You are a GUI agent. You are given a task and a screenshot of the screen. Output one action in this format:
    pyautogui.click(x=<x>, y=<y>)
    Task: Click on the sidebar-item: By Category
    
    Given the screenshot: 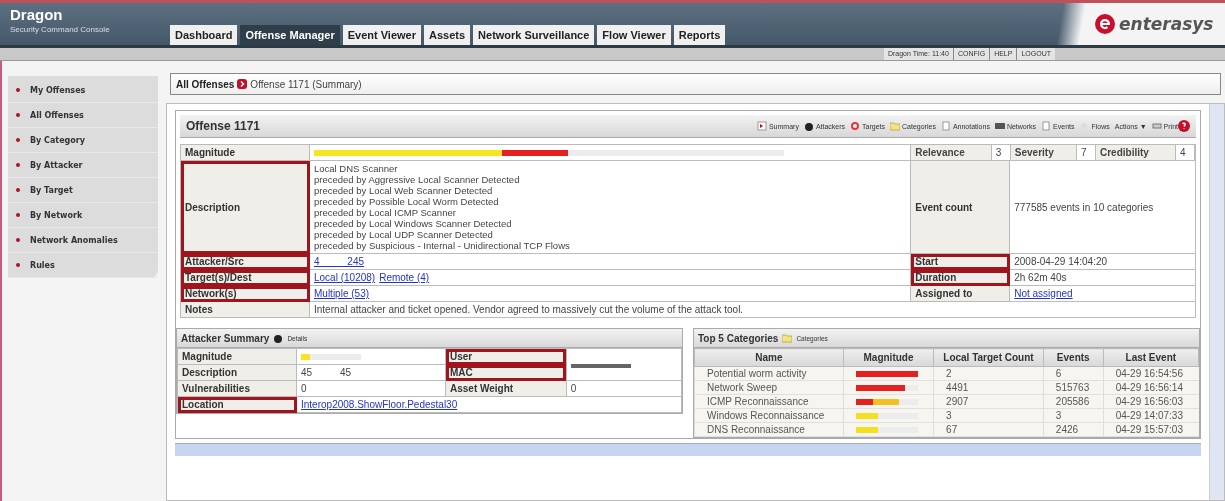 What is the action you would take?
    pyautogui.click(x=83, y=140)
    